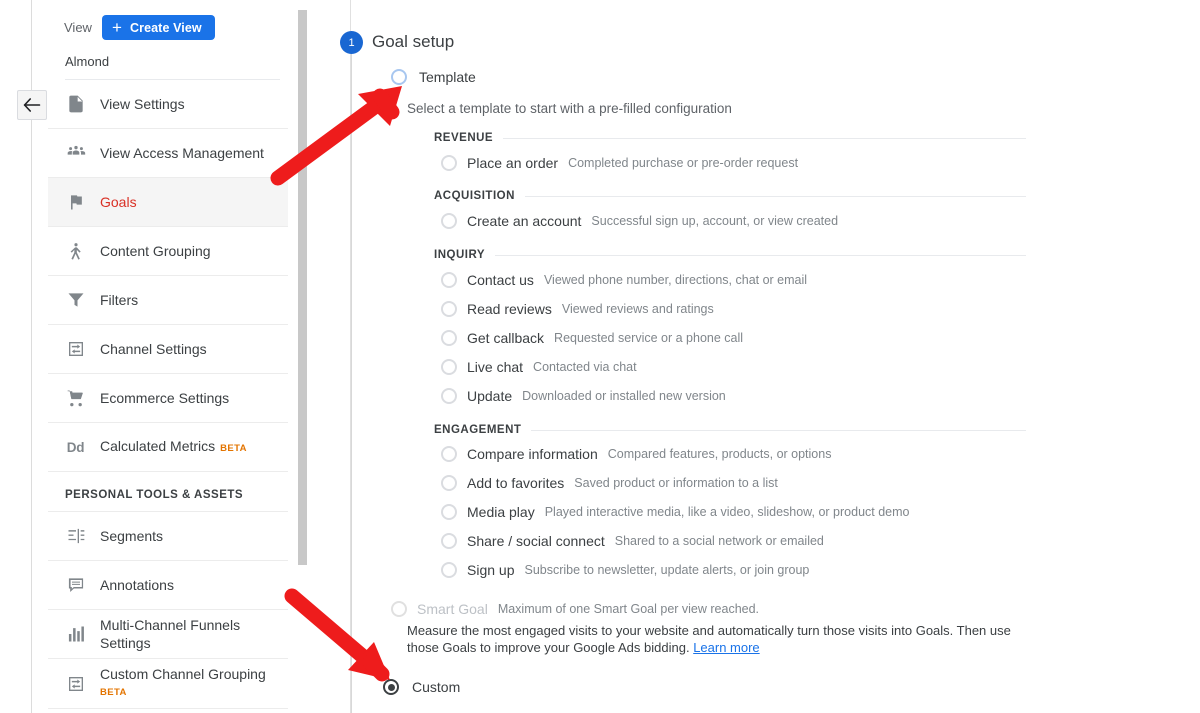 This screenshot has height=713, width=1200. What do you see at coordinates (436, 687) in the screenshot?
I see `custom-label: Custom` at bounding box center [436, 687].